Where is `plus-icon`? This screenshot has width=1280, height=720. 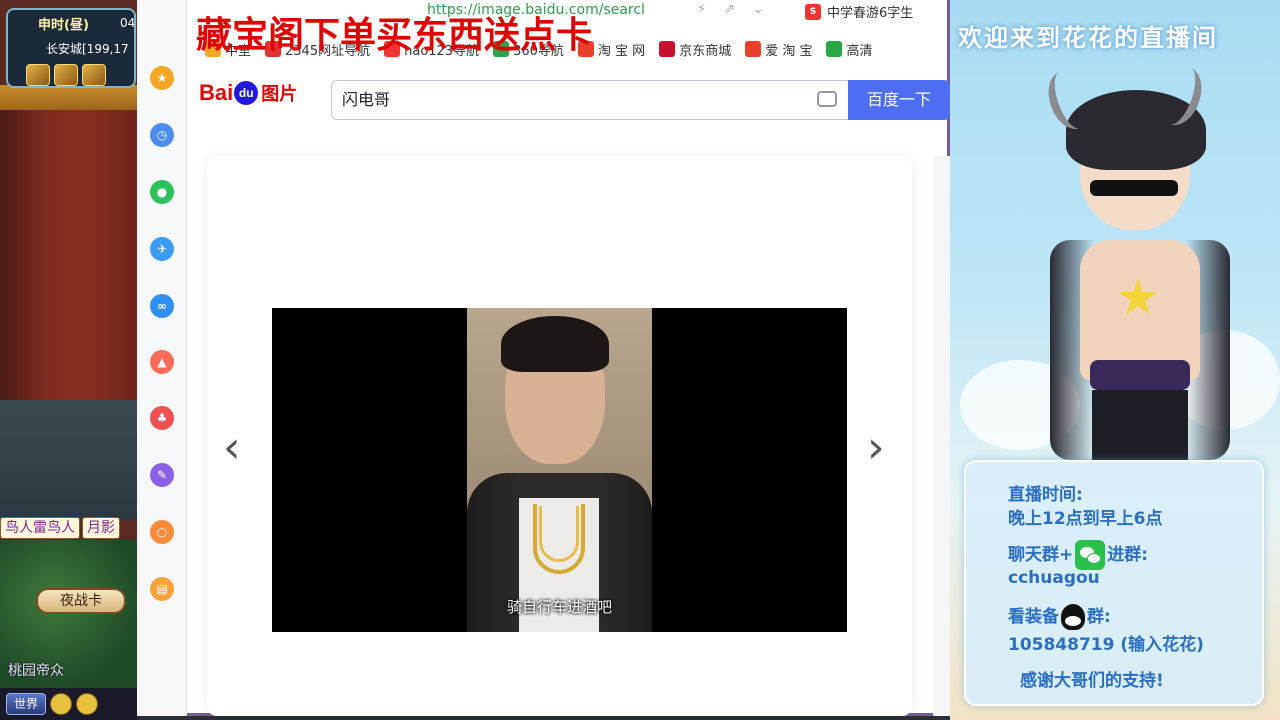
plus-icon is located at coordinates (834, 49).